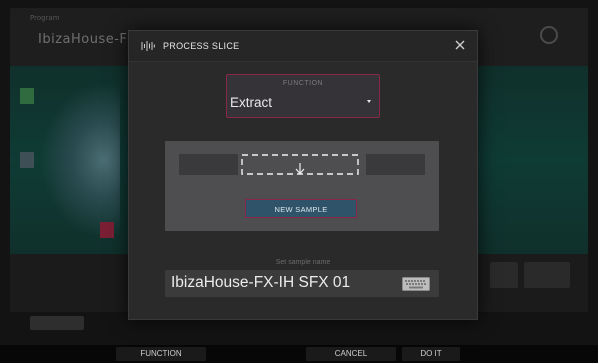 Image resolution: width=598 pixels, height=363 pixels. What do you see at coordinates (303, 262) in the screenshot?
I see `sample-name-label: Set sample name` at bounding box center [303, 262].